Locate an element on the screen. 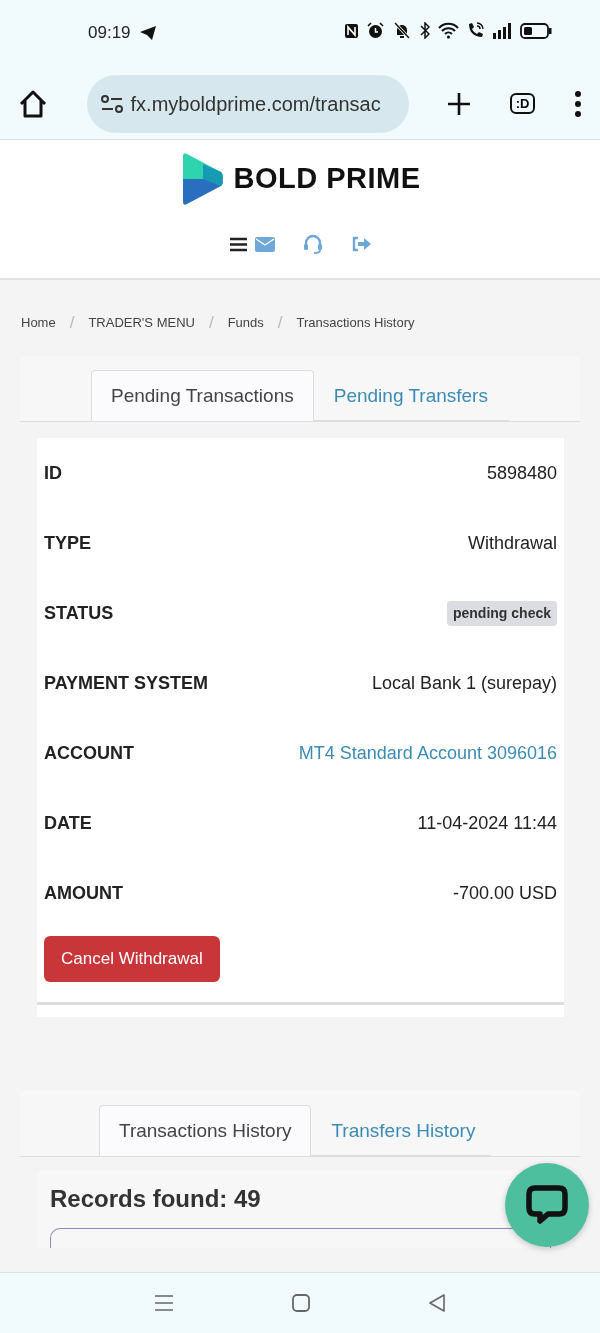  tab: Pending Transactions is located at coordinates (202, 395).